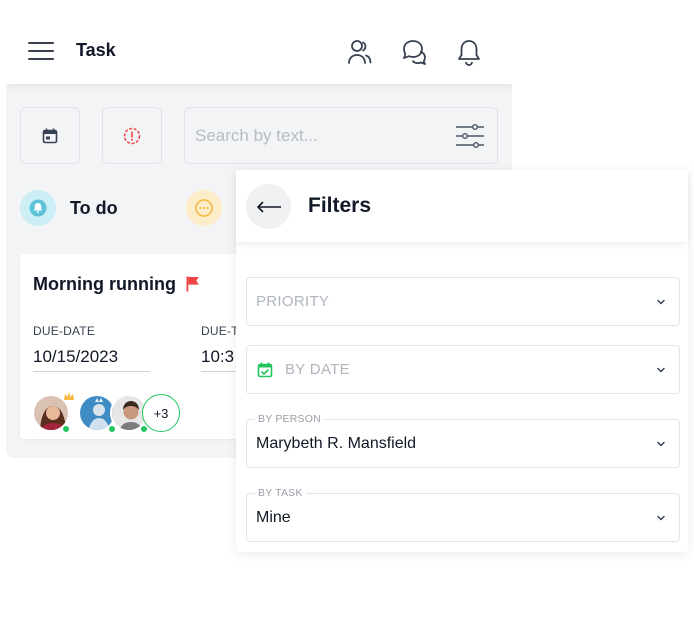 This screenshot has width=694, height=634. What do you see at coordinates (293, 301) in the screenshot?
I see `priority-placeholder: PRIORITY` at bounding box center [293, 301].